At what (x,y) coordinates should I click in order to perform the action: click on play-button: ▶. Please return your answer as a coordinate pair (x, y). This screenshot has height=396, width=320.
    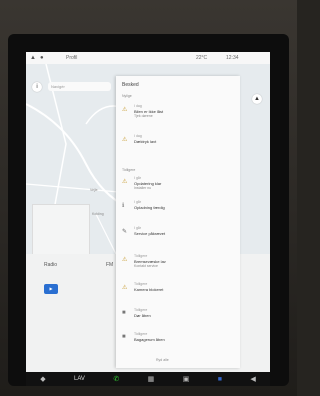
    Looking at the image, I should click on (51, 289).